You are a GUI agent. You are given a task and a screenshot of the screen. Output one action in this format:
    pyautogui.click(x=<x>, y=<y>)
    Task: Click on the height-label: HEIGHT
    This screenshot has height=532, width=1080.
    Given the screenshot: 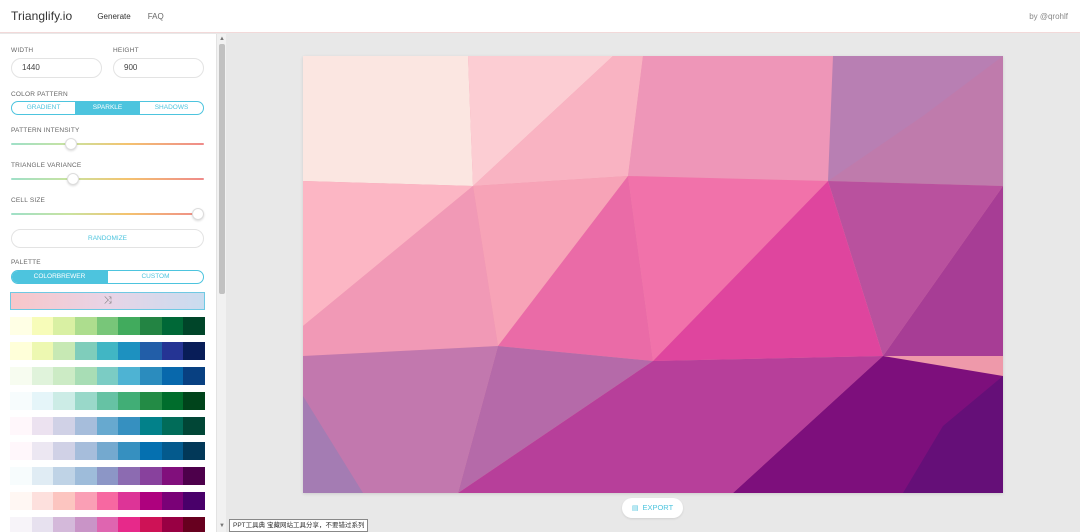 What is the action you would take?
    pyautogui.click(x=126, y=50)
    